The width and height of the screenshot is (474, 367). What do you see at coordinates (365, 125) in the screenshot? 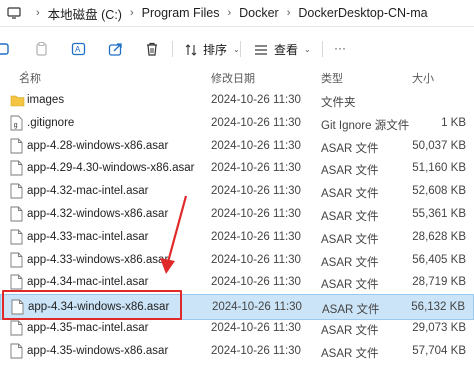
I see `file-type: Git Ignore 源文件` at bounding box center [365, 125].